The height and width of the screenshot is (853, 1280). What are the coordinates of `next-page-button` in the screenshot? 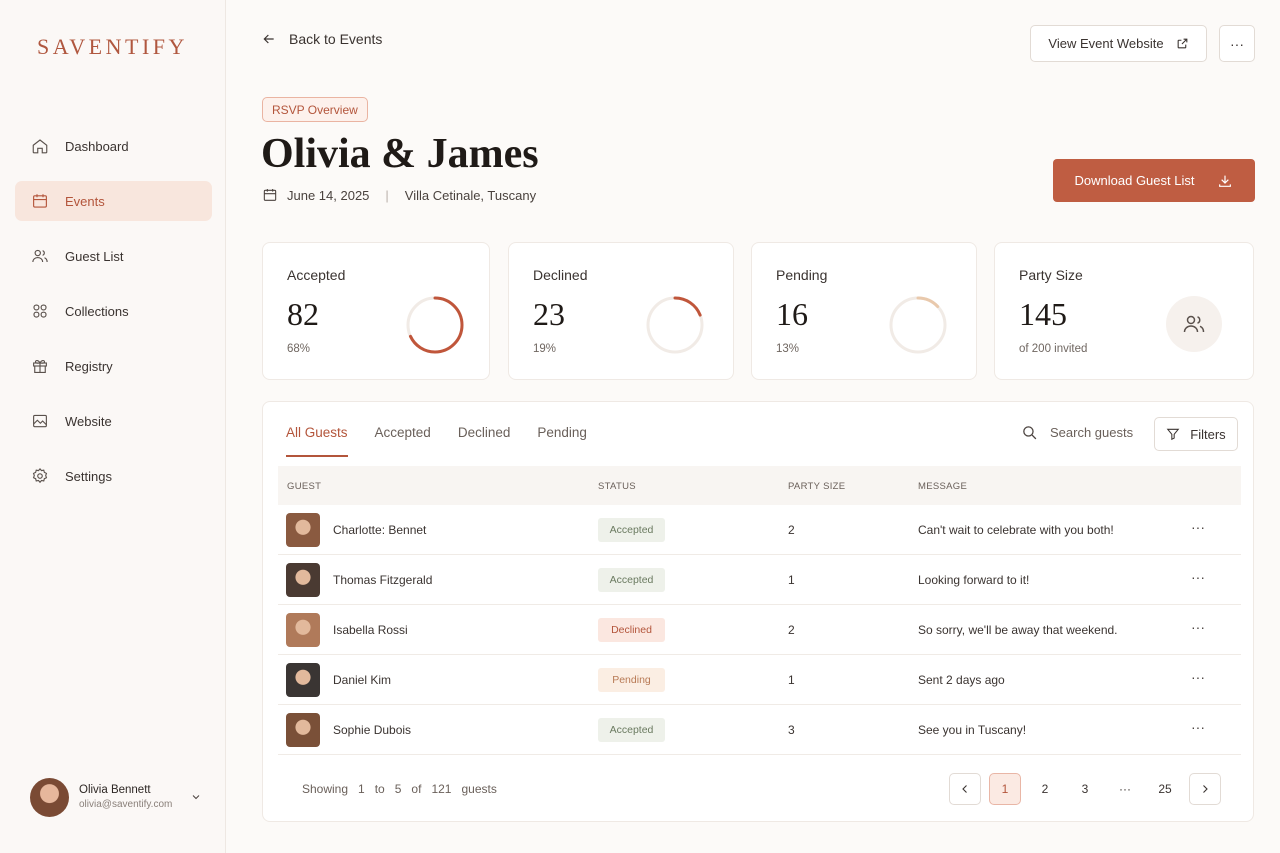 It's located at (1205, 789).